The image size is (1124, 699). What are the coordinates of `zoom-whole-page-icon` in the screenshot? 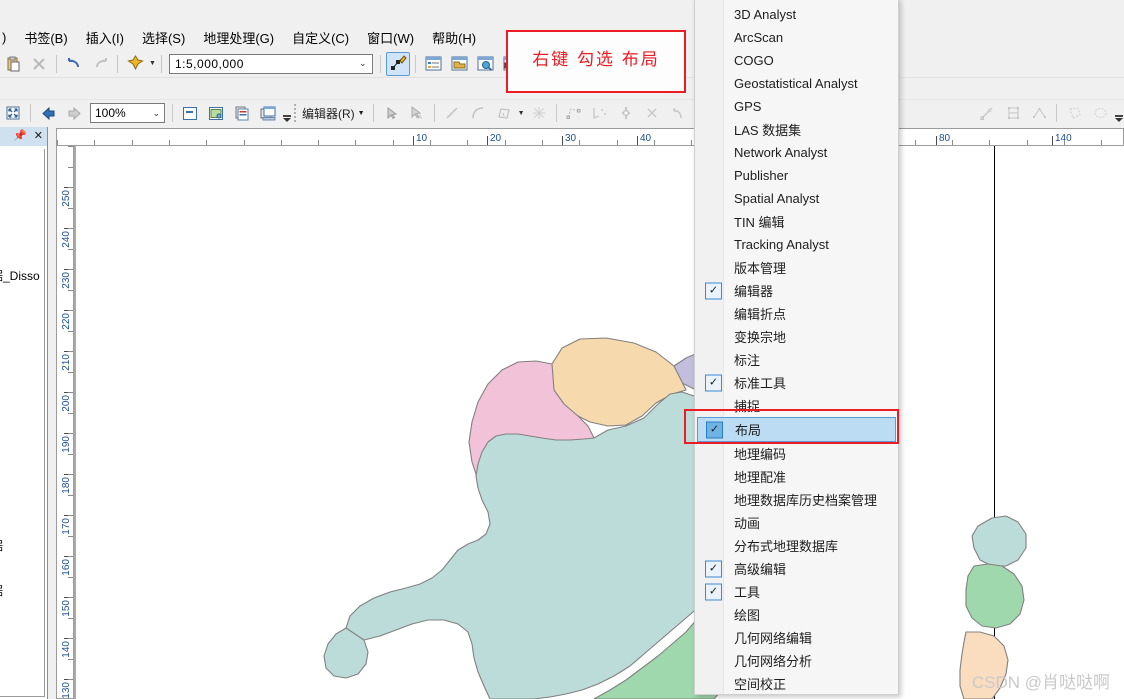 It's located at (13, 113).